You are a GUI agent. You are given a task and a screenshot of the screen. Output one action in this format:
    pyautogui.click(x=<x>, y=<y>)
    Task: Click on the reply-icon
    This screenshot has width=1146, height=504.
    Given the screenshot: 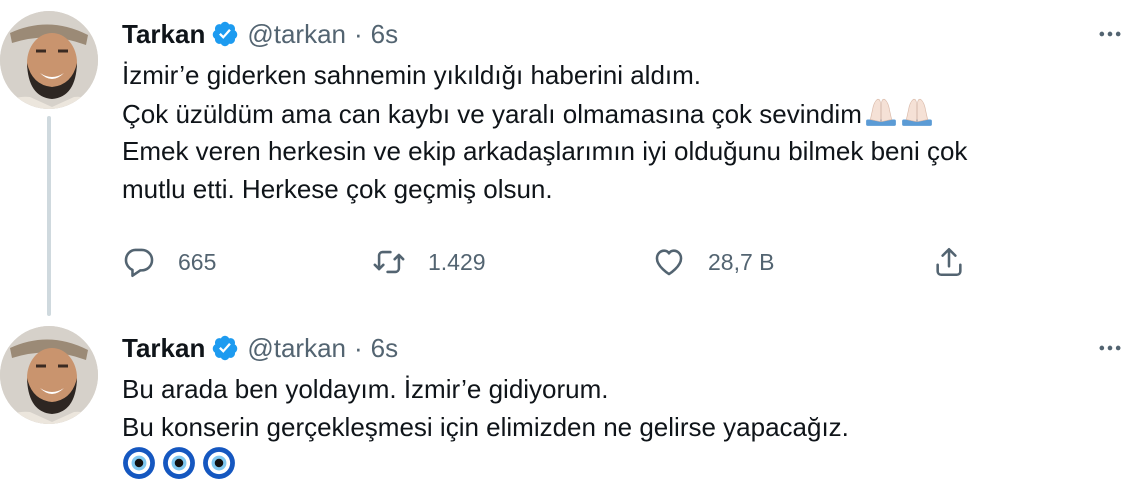 What is the action you would take?
    pyautogui.click(x=139, y=262)
    